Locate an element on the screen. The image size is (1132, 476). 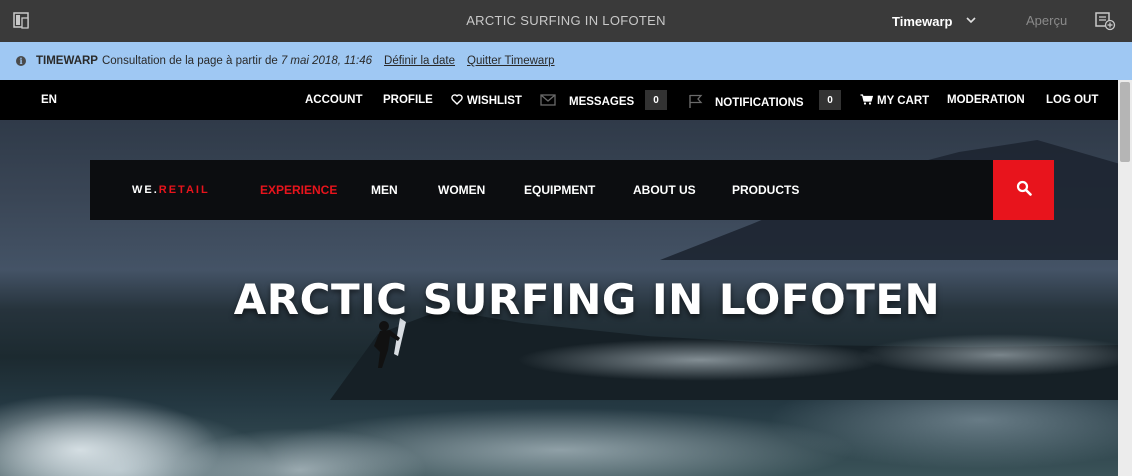
wishlist-label: WISHLIST is located at coordinates (494, 101).